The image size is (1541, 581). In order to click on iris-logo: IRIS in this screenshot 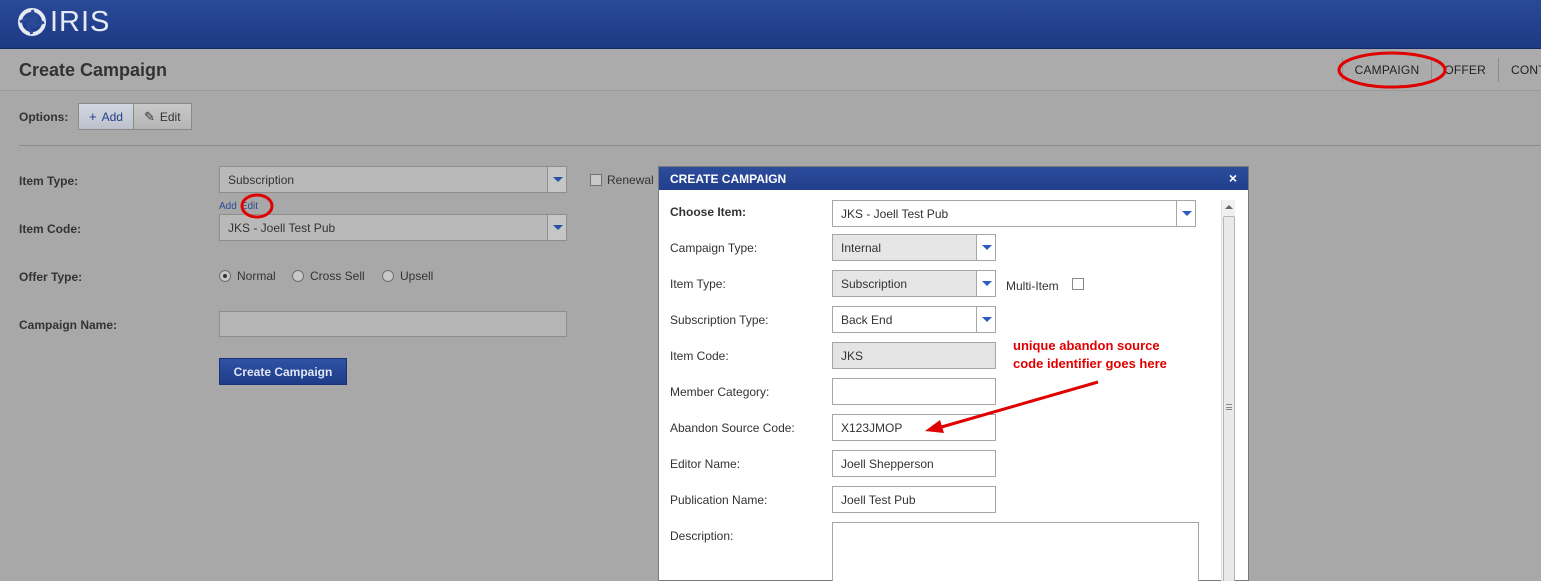, I will do `click(64, 22)`.